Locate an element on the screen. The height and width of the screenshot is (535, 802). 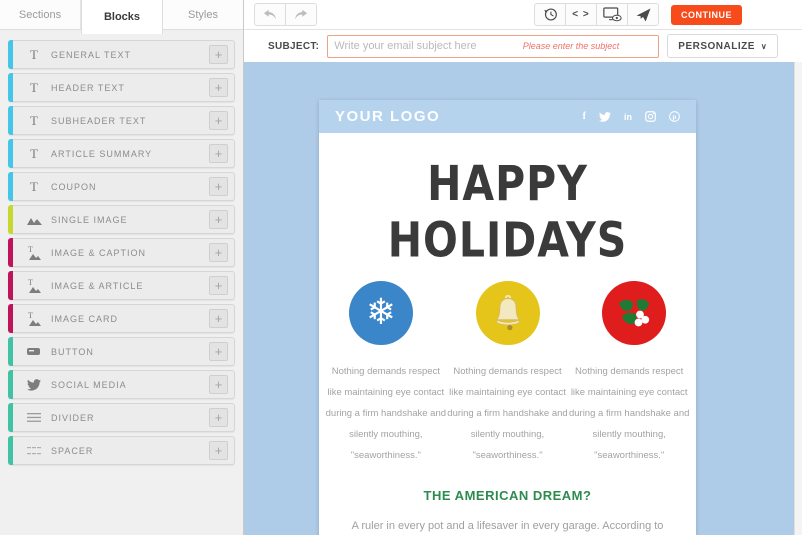
undo-redo-group is located at coordinates (285, 14).